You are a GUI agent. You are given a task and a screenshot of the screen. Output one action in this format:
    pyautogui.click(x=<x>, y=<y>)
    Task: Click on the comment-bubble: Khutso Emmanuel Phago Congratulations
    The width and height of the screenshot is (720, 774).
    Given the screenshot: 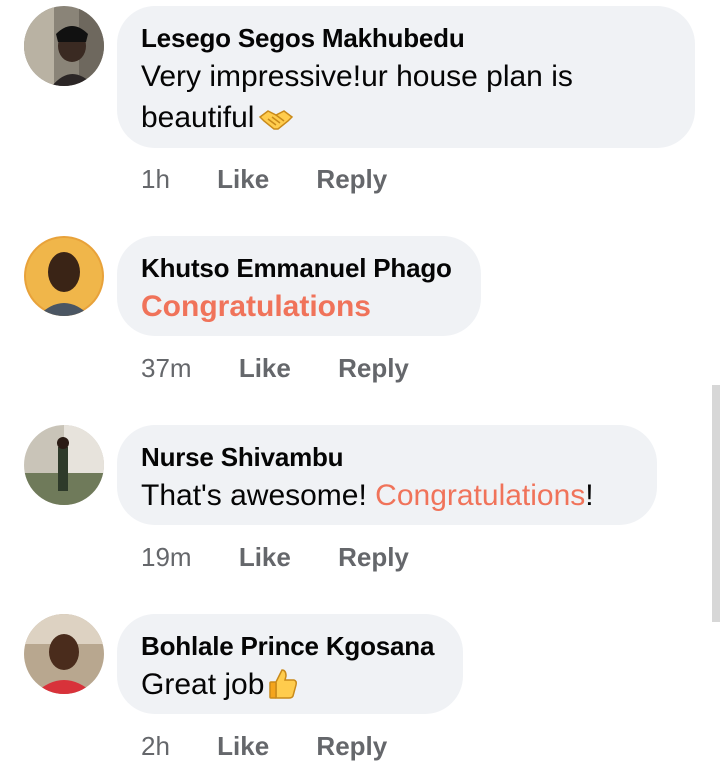 What is the action you would take?
    pyautogui.click(x=299, y=286)
    